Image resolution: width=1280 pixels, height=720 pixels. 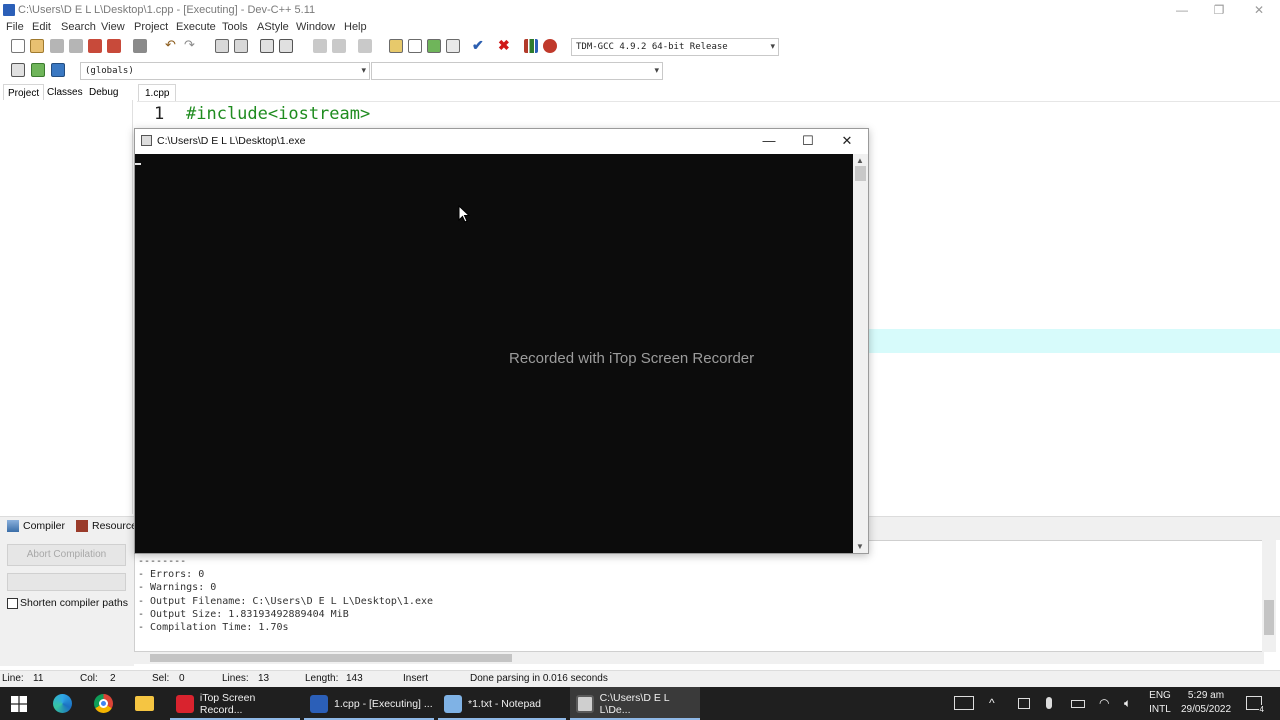 I want to click on tab-resource: Resource, so click(x=106, y=526).